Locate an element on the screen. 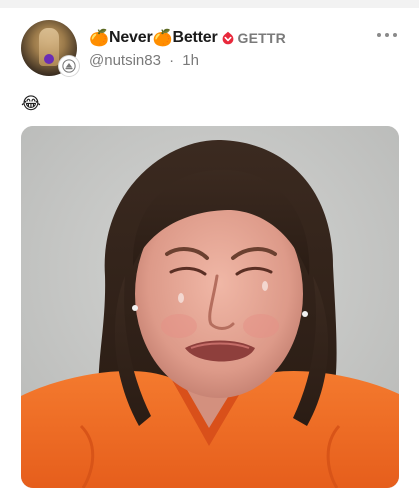  author-name-row: 🍊 Never 🍊 Better GETTR is located at coordinates (187, 38).